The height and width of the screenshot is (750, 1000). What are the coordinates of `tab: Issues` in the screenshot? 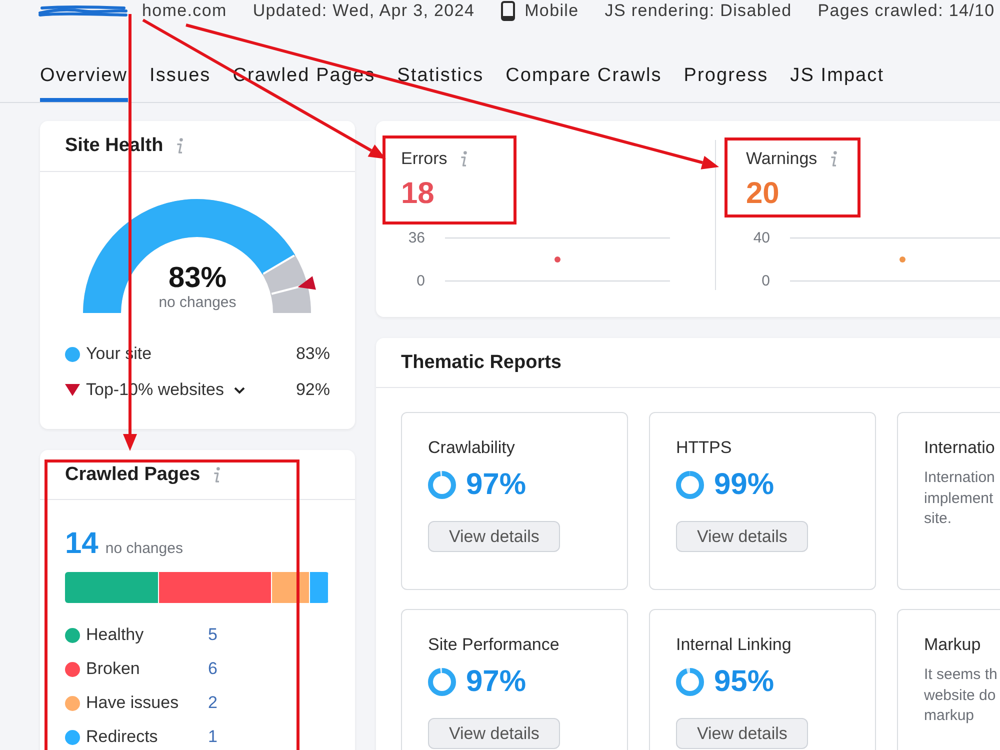 It's located at (180, 78).